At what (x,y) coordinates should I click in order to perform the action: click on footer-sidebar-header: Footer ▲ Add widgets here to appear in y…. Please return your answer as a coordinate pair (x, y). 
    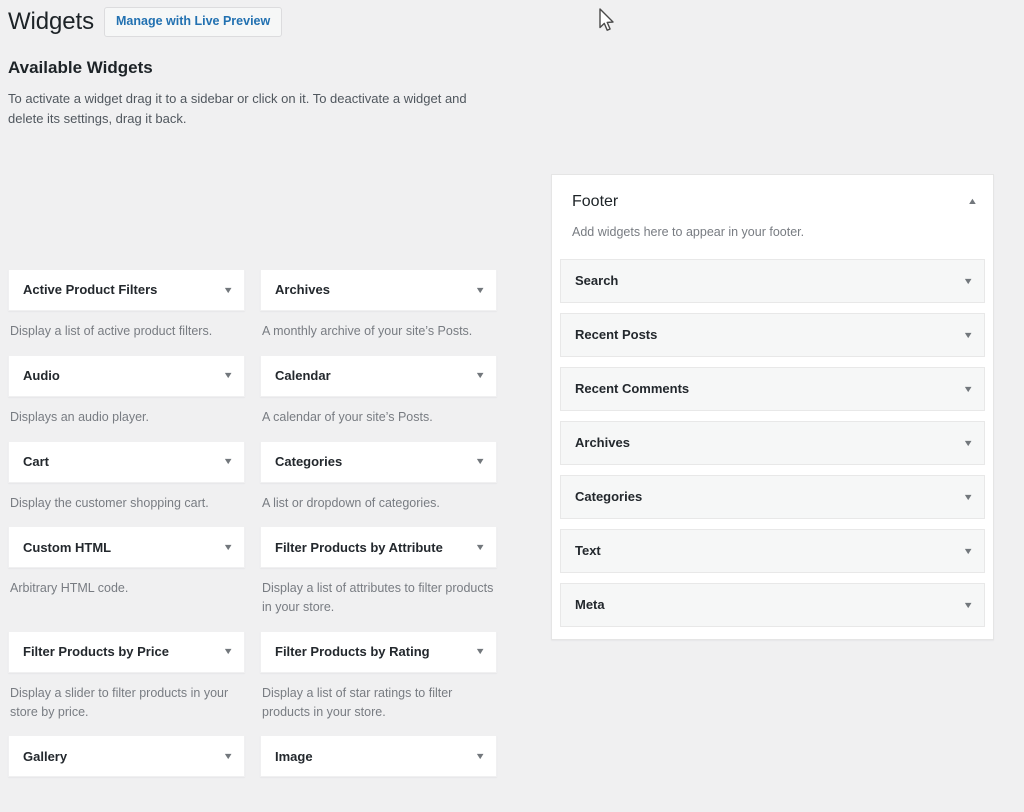
    Looking at the image, I should click on (772, 216).